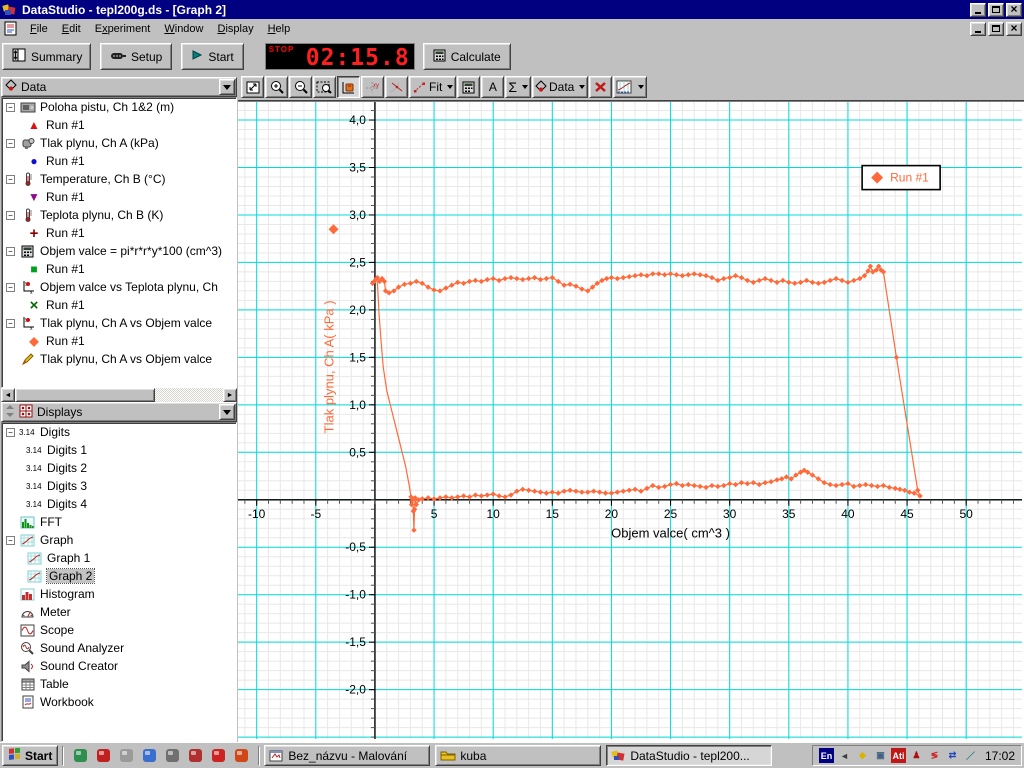 The width and height of the screenshot is (1024, 768). I want to click on displays-tree-item: 3.14 Digits 4, so click(119, 504).